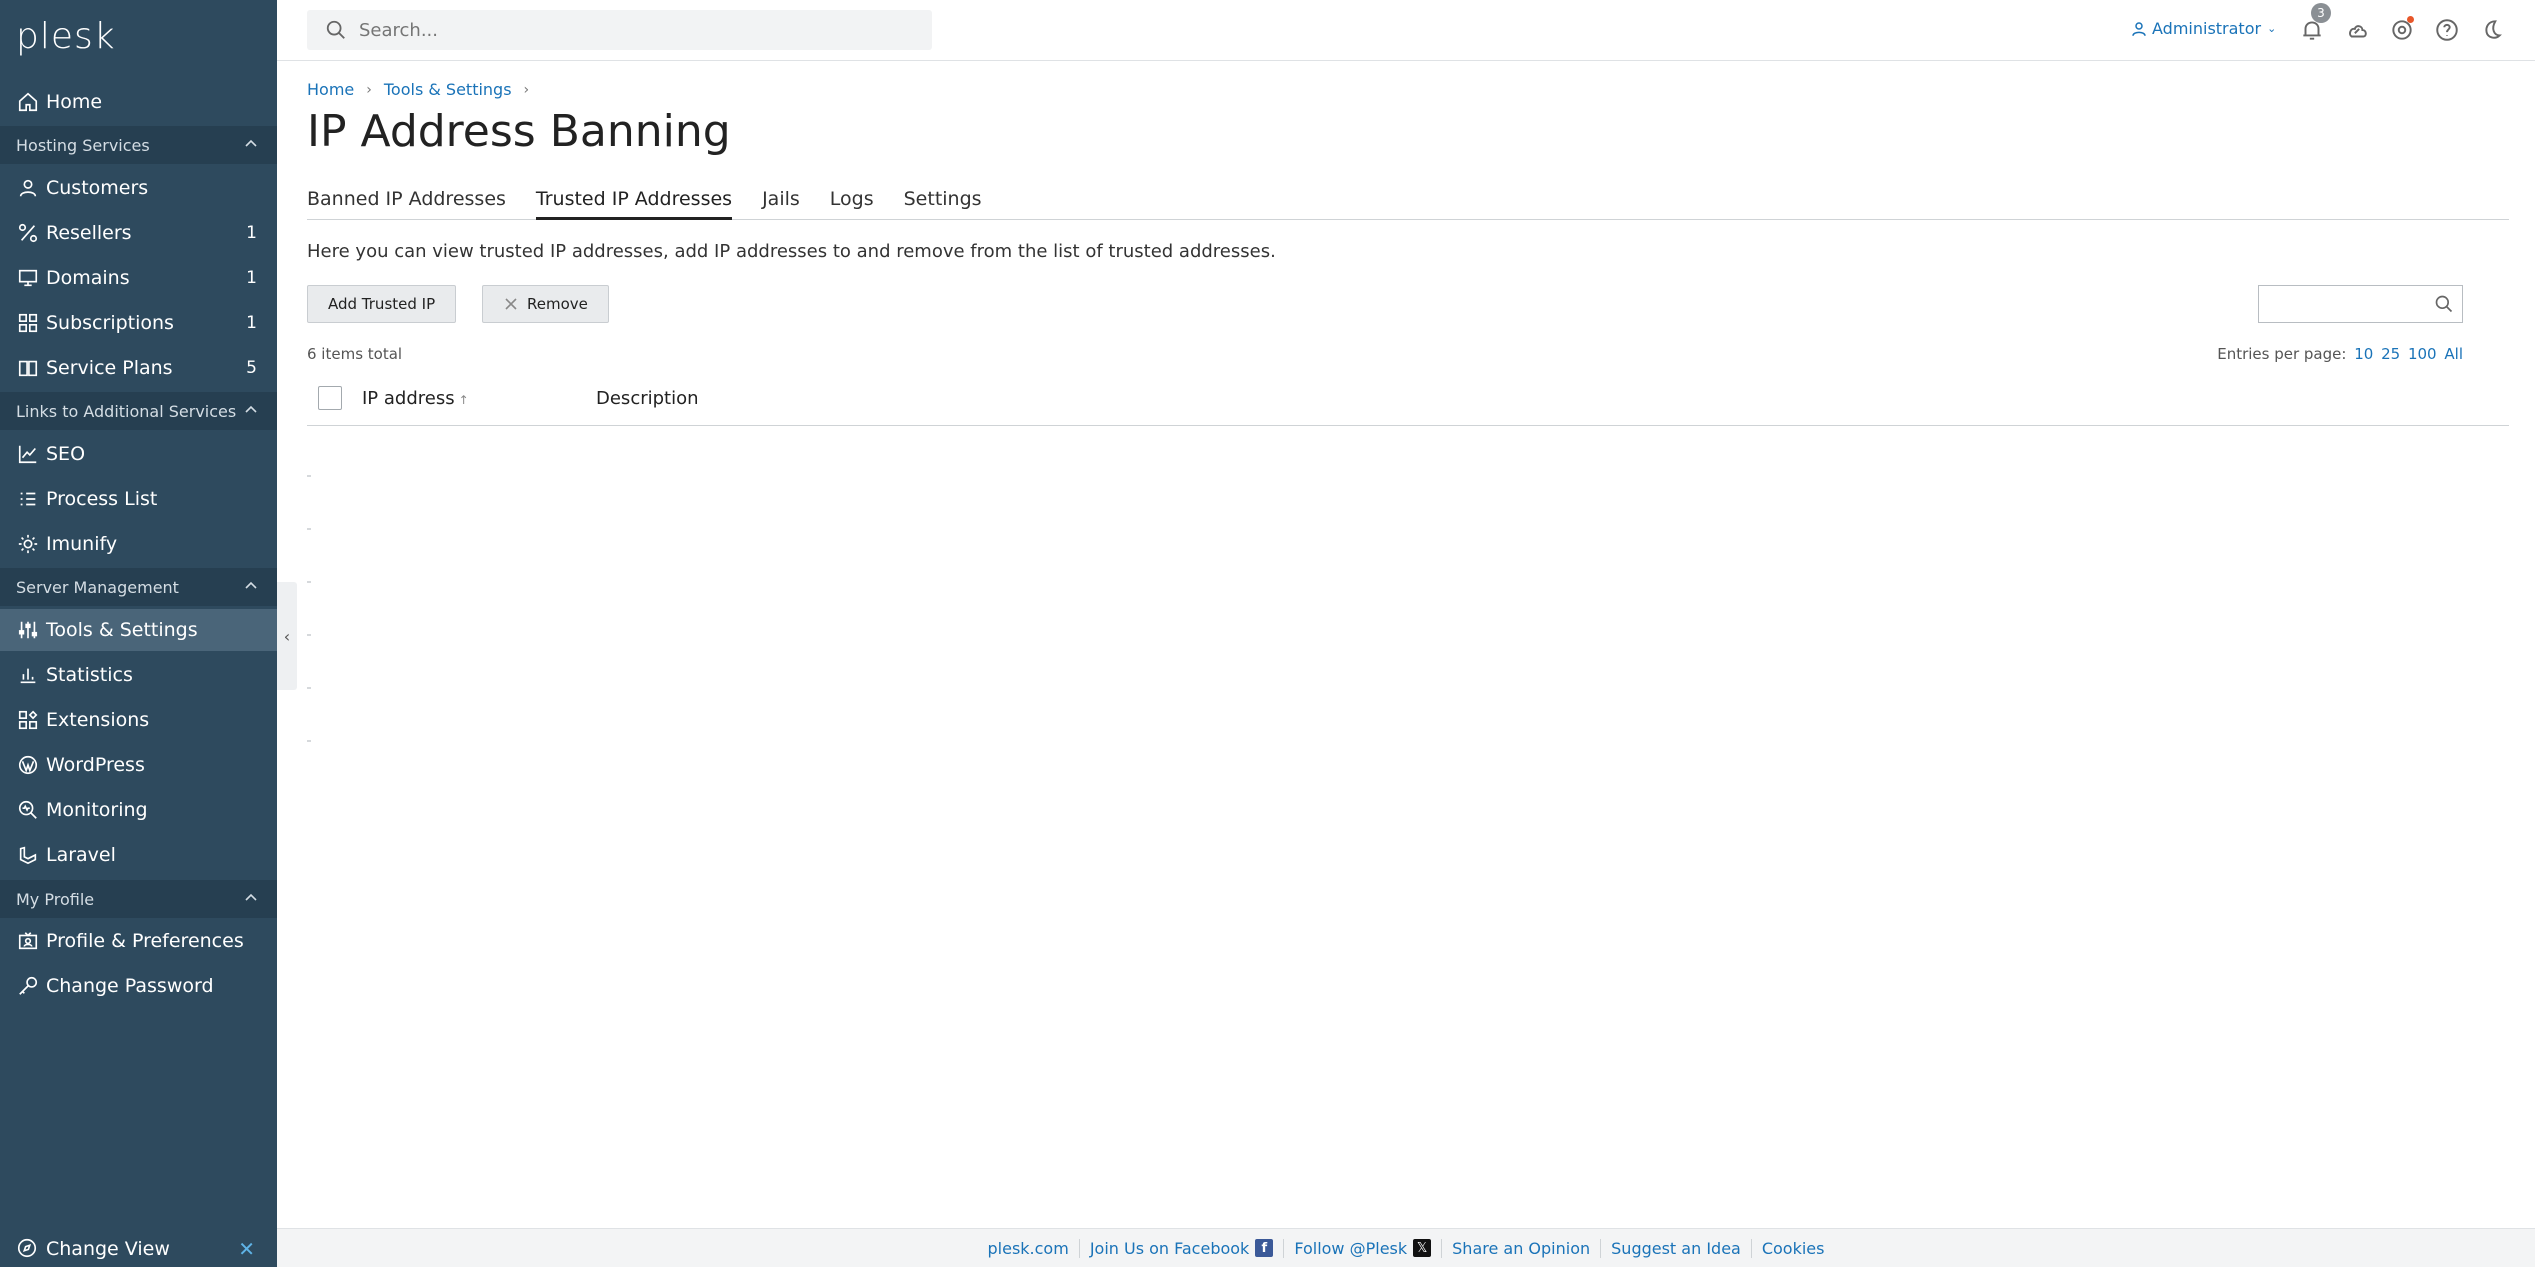 This screenshot has width=2535, height=1267. I want to click on section-label: Hosting Services, so click(83, 145).